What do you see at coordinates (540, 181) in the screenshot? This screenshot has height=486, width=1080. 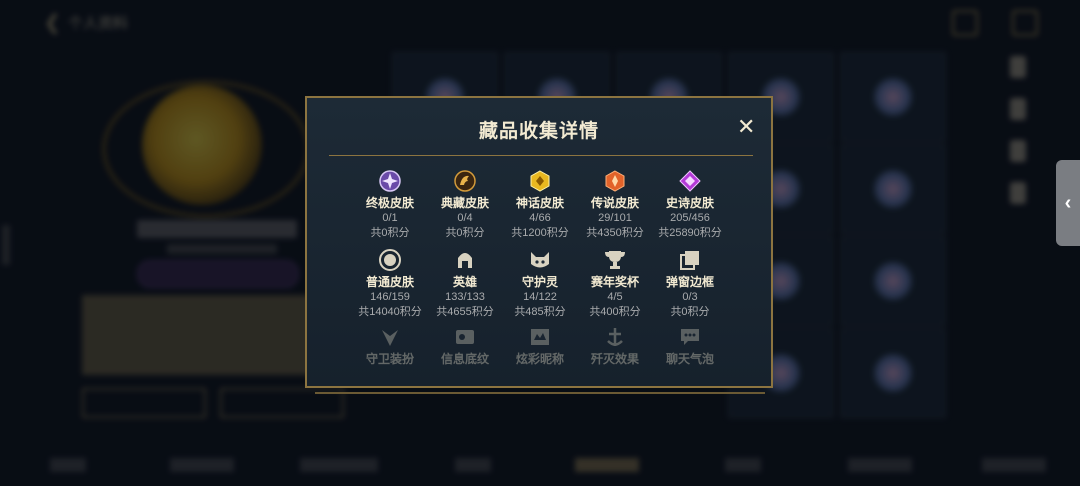 I see `mythic-skin-icon` at bounding box center [540, 181].